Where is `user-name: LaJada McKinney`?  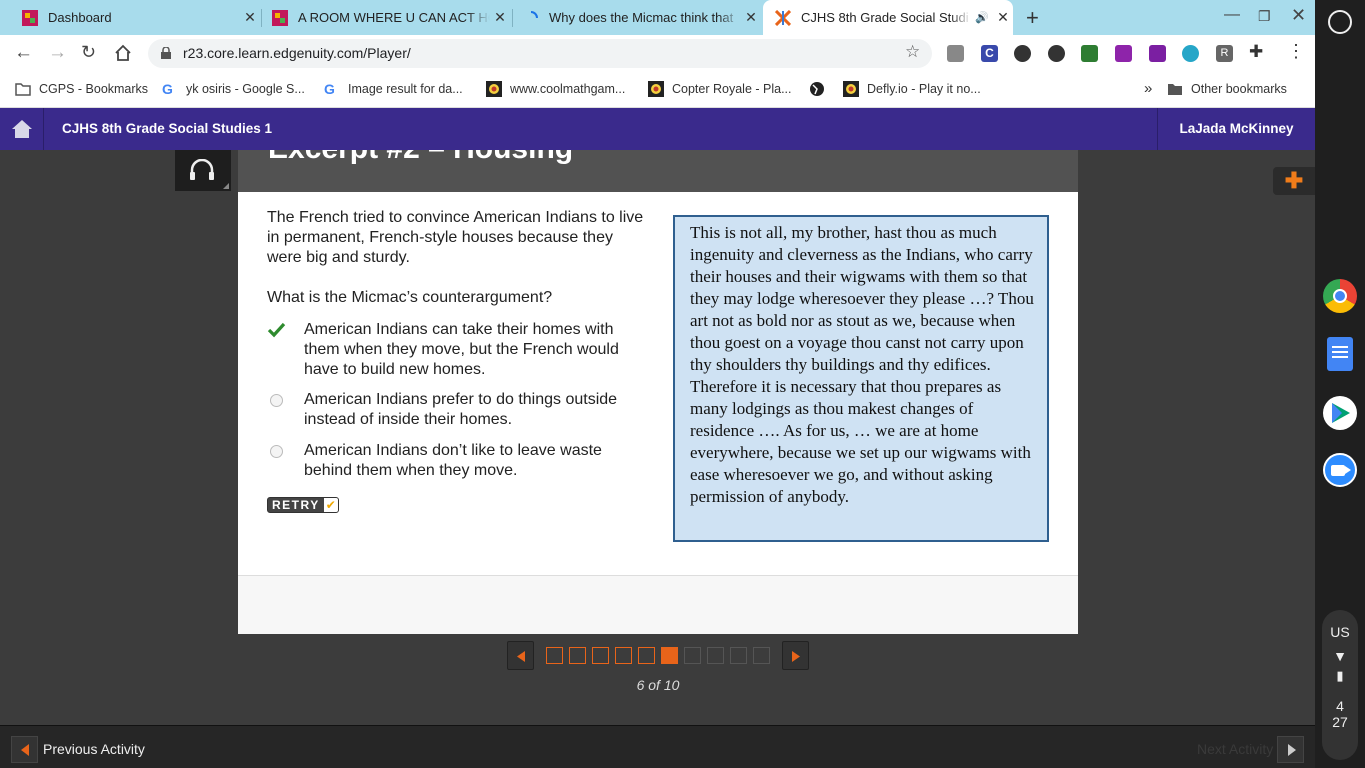
user-name: LaJada McKinney is located at coordinates (1236, 129).